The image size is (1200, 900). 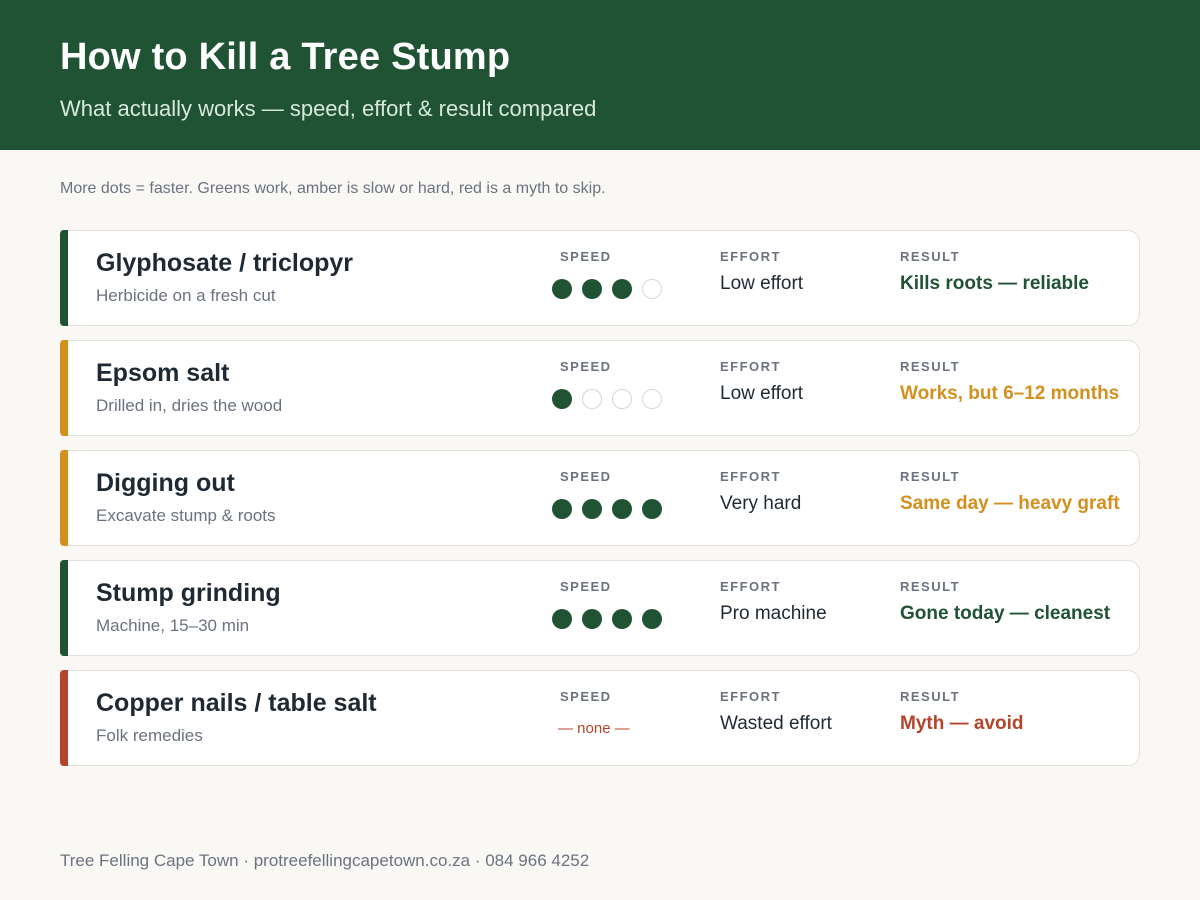 What do you see at coordinates (188, 593) in the screenshot?
I see `method-name: Stump grinding` at bounding box center [188, 593].